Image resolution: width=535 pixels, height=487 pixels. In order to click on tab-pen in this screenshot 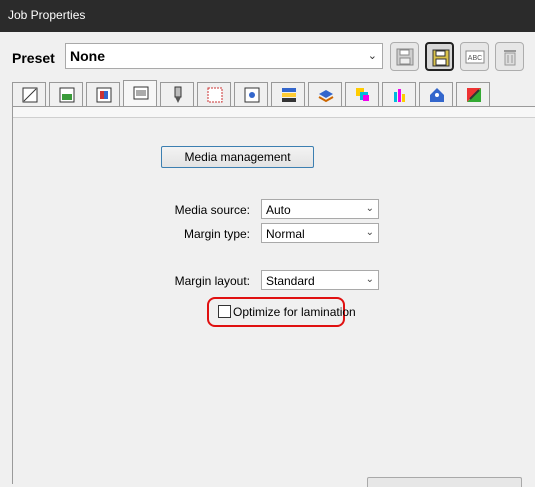, I will do `click(177, 94)`.